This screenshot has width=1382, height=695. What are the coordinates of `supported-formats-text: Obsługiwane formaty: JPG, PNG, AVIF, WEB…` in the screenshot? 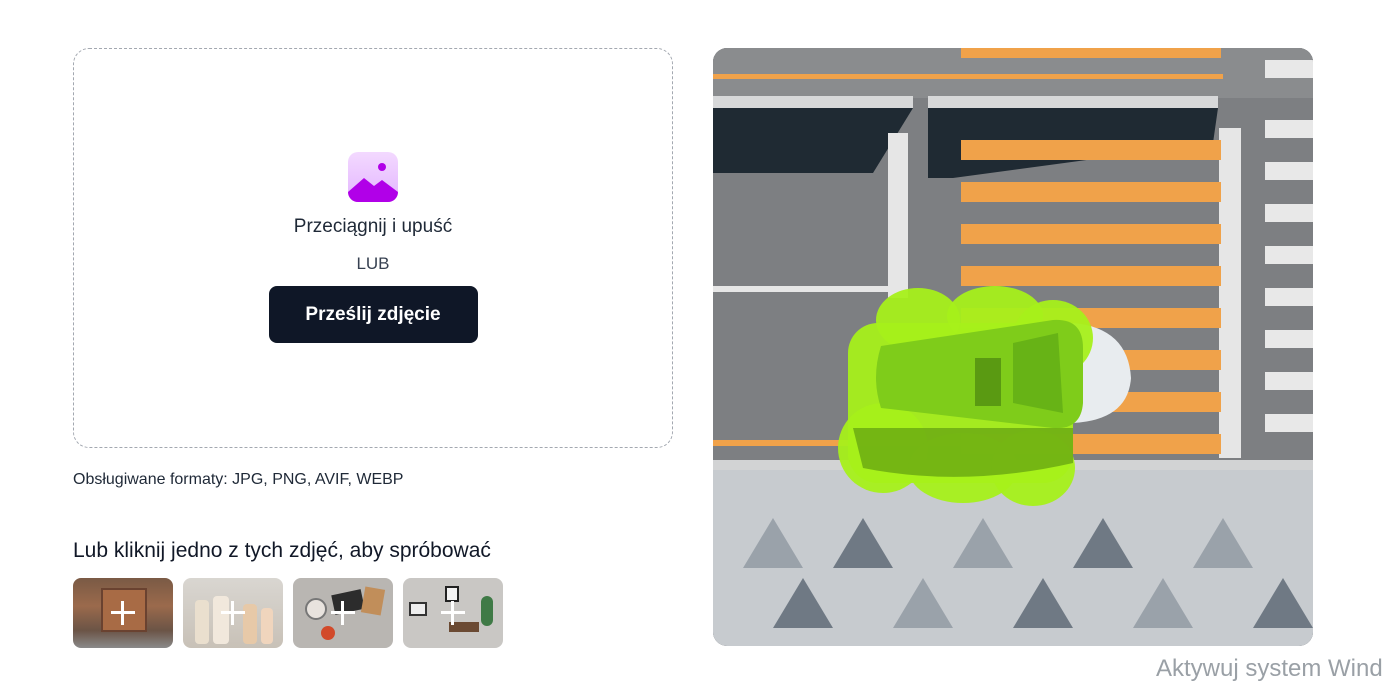 It's located at (238, 479).